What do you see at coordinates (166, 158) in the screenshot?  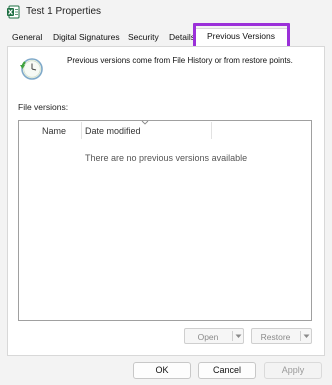 I see `empty-list-message: There are no previous versions available` at bounding box center [166, 158].